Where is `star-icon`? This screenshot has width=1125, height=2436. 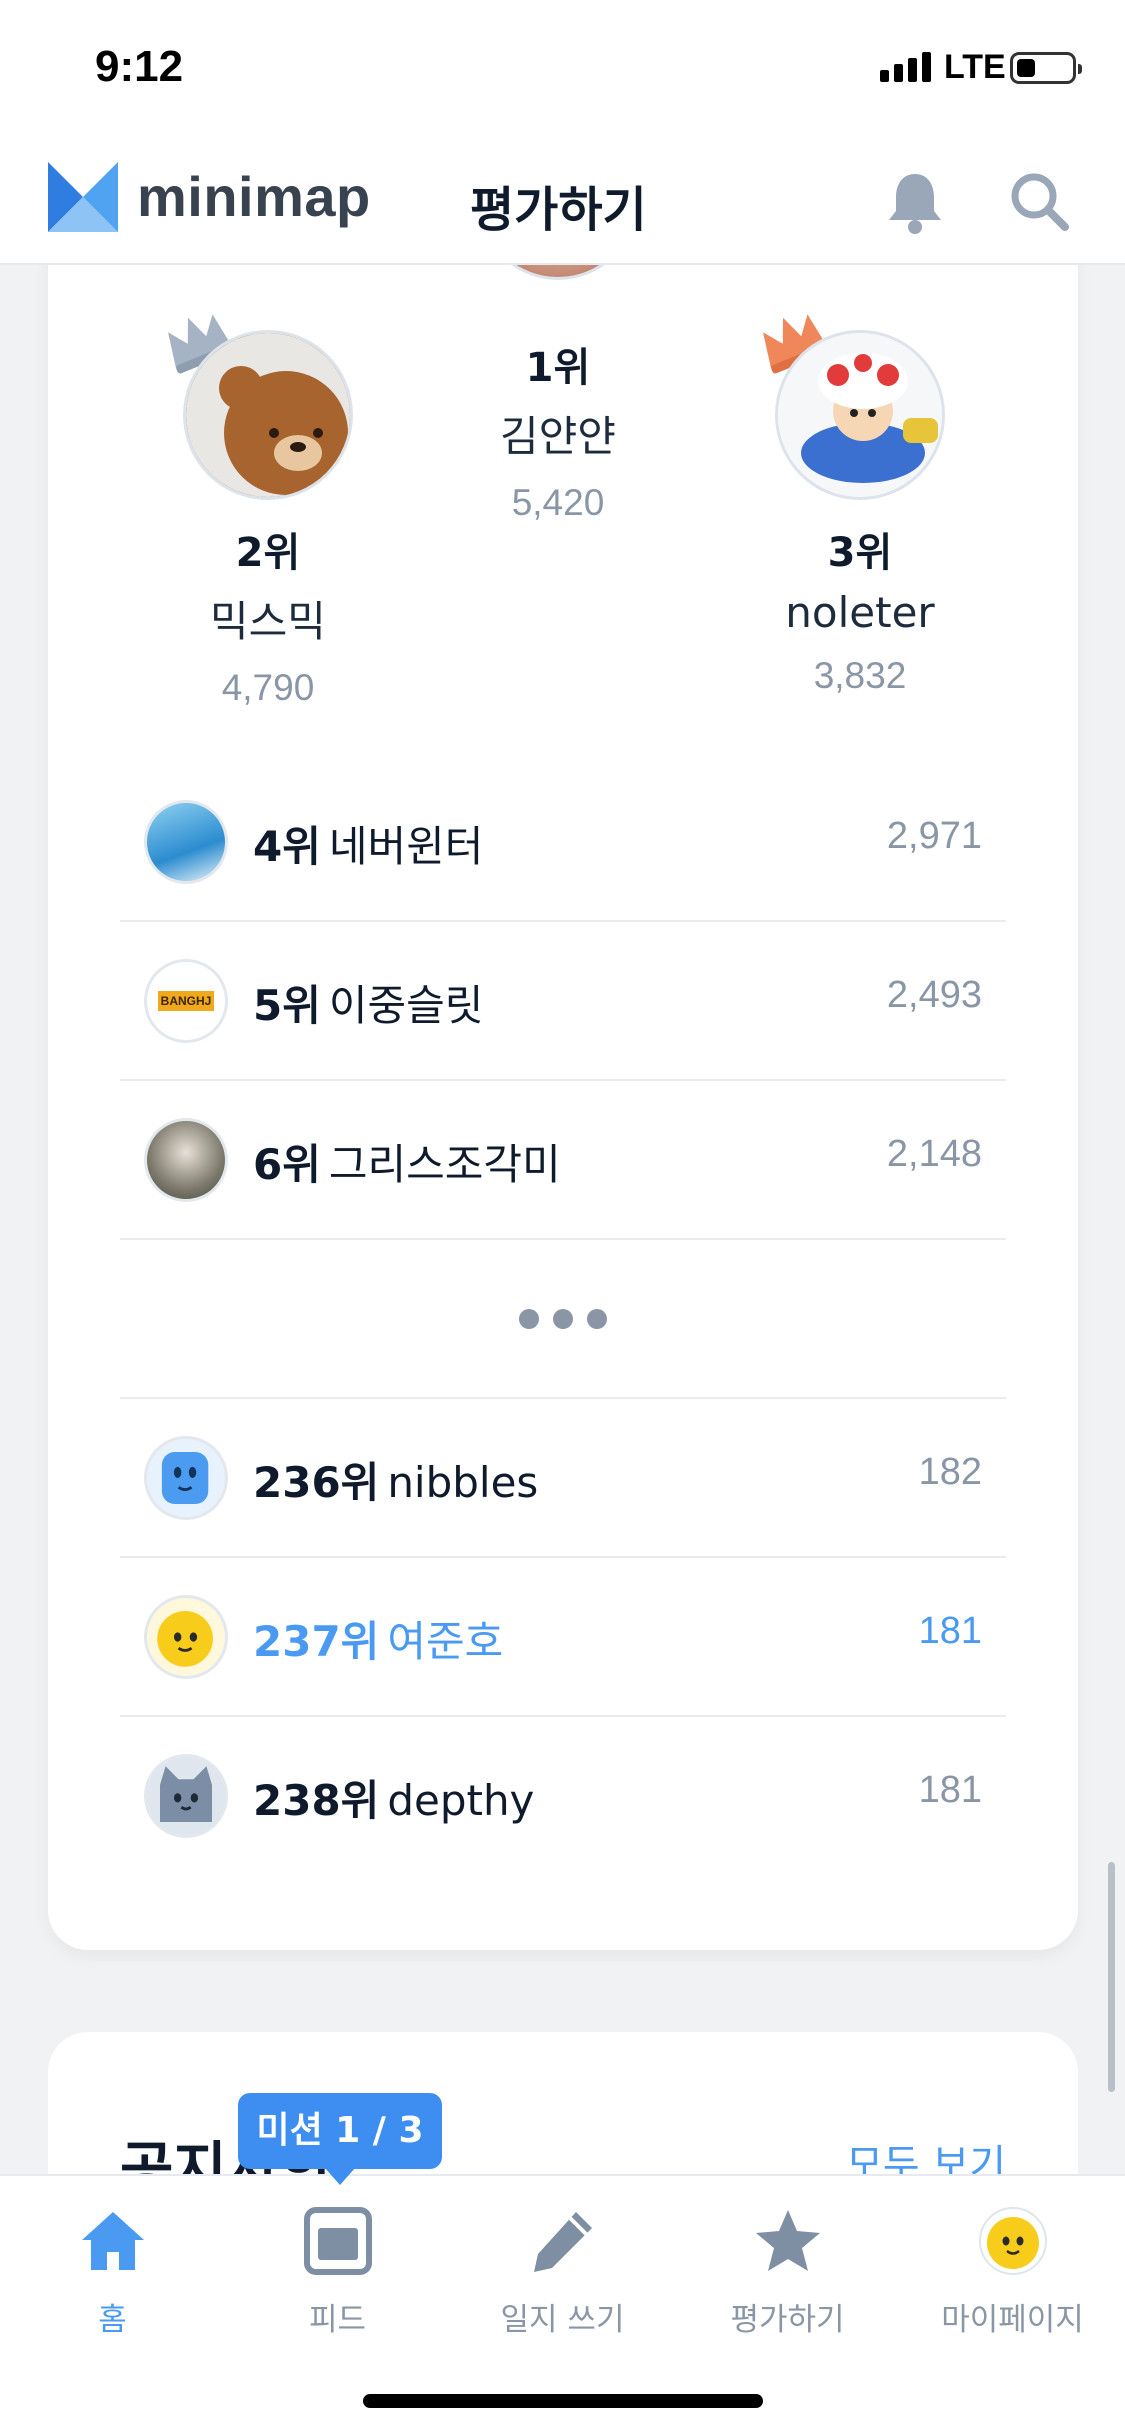
star-icon is located at coordinates (787, 2240).